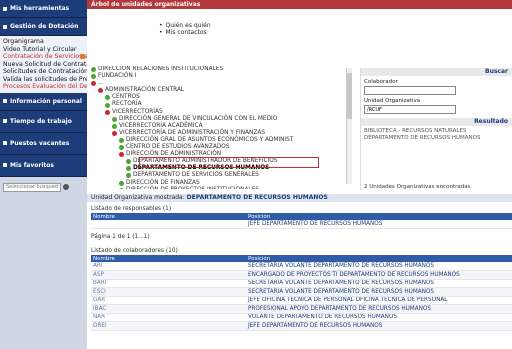 This screenshot has width=512, height=349. What do you see at coordinates (66, 187) in the screenshot?
I see `search-go-icon` at bounding box center [66, 187].